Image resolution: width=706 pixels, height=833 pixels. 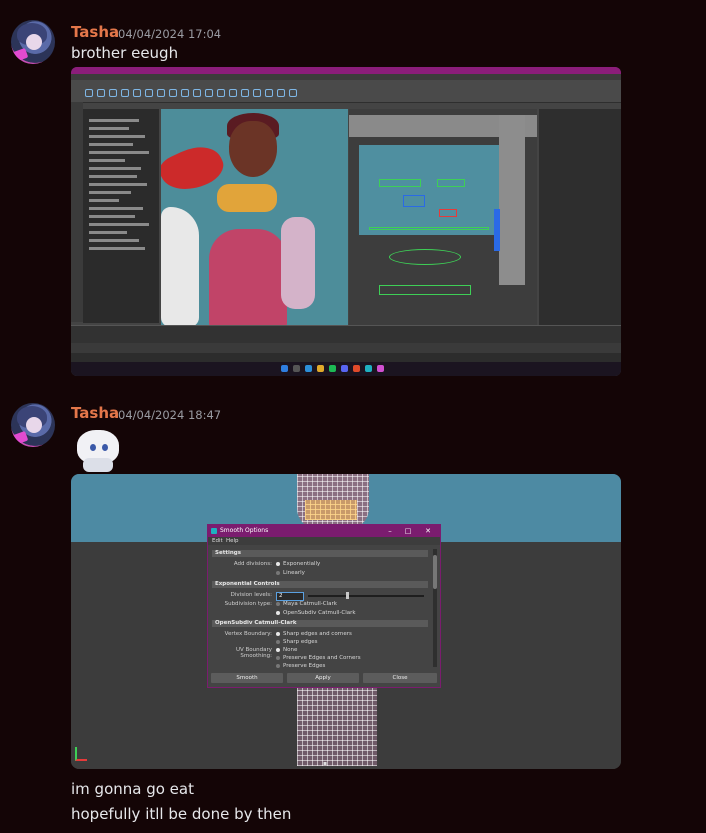 I want to click on pipe-vertical, so click(x=512, y=200).